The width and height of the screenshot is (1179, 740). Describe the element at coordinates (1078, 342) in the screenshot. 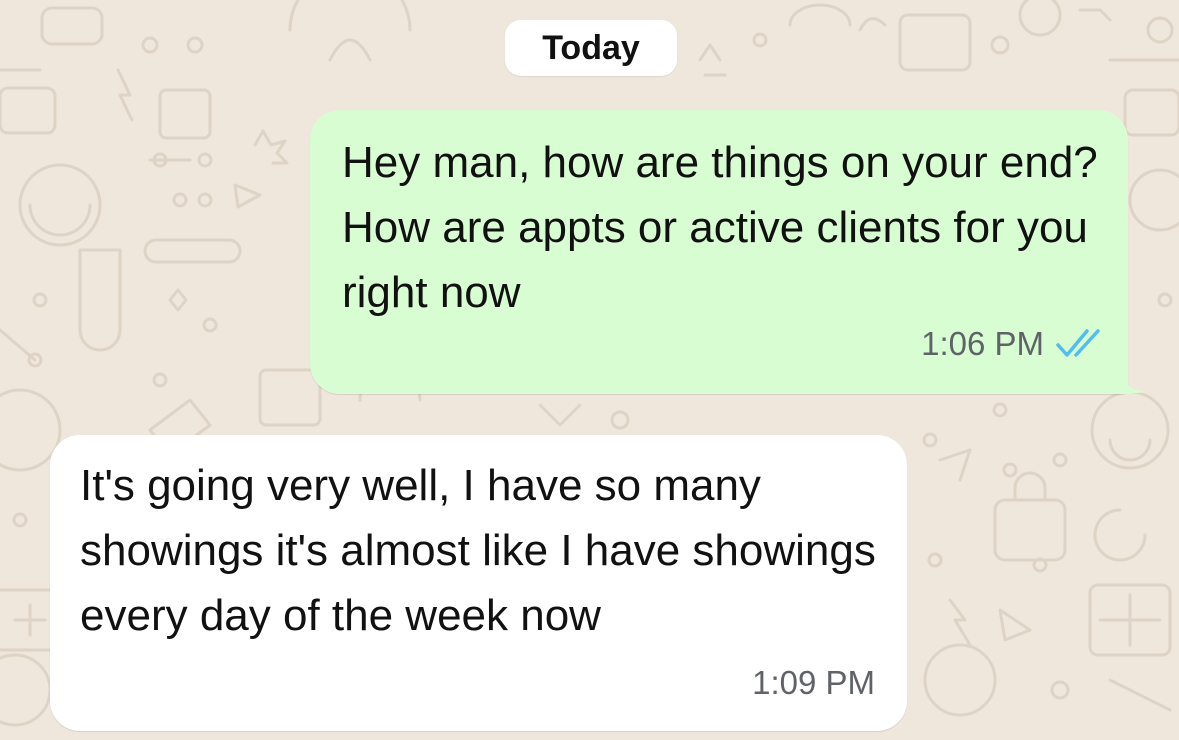

I see `double-check-icon` at that location.